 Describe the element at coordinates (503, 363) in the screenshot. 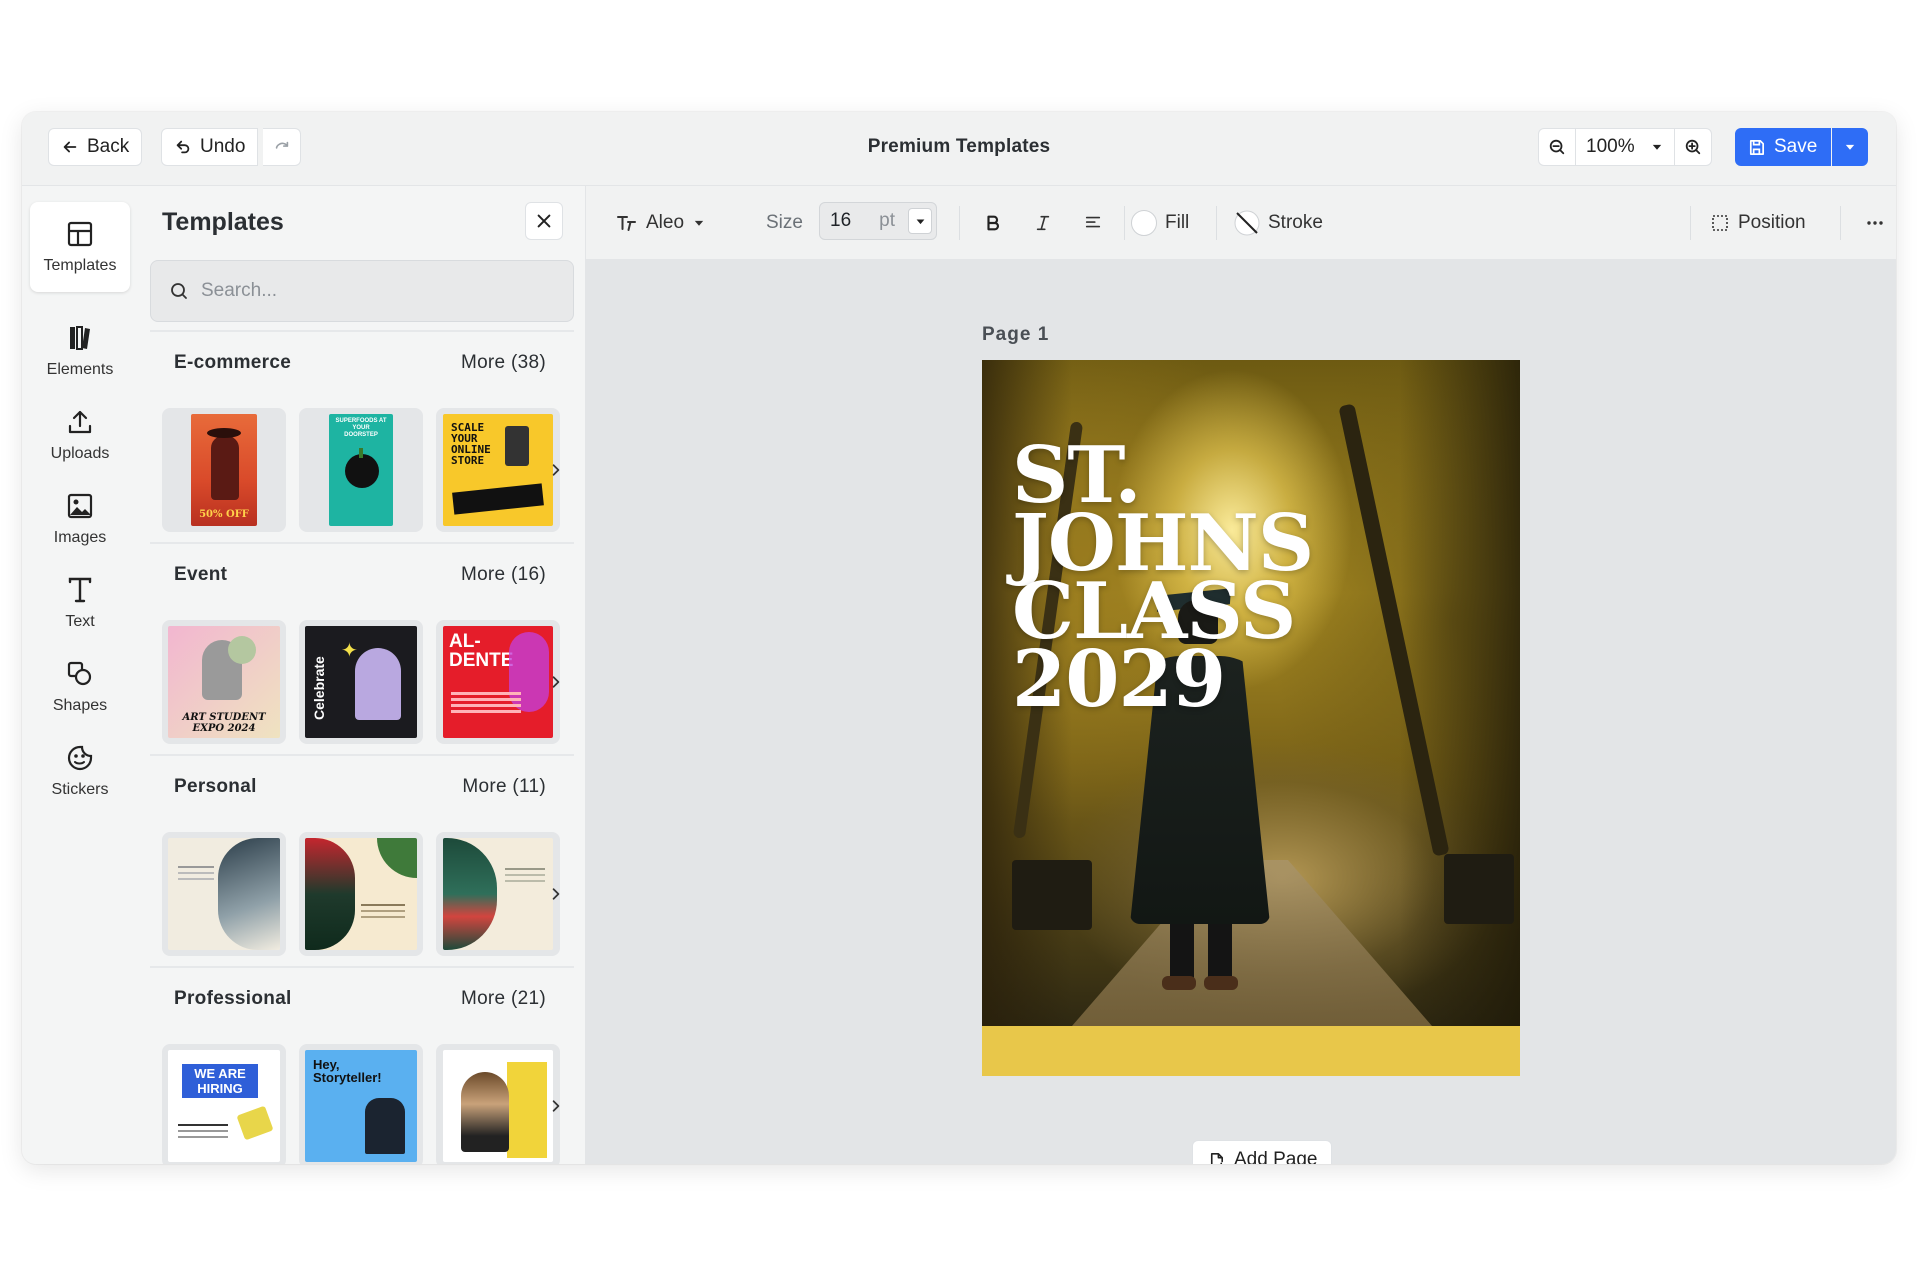

I see `more-link: More (38)` at that location.